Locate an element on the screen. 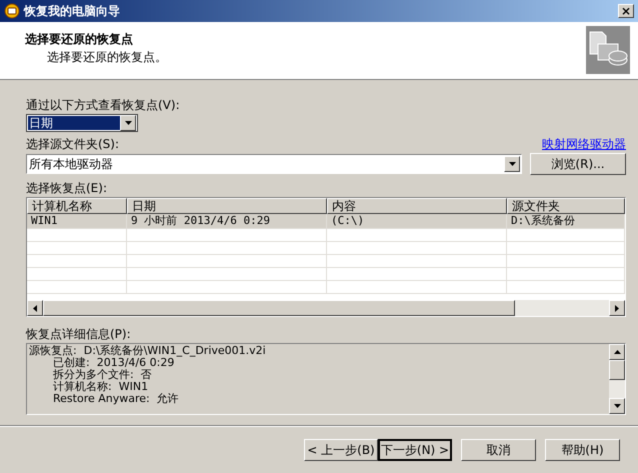  view-by-dropdown: 日期 is located at coordinates (82, 123).